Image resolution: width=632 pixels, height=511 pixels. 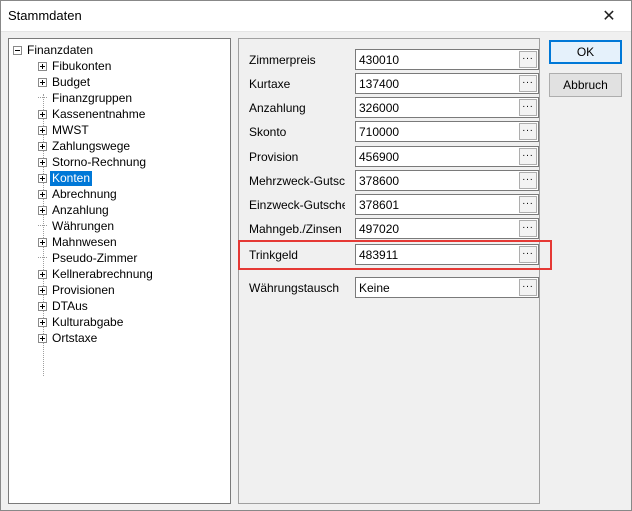 What do you see at coordinates (379, 157) in the screenshot?
I see `field-value: 456900` at bounding box center [379, 157].